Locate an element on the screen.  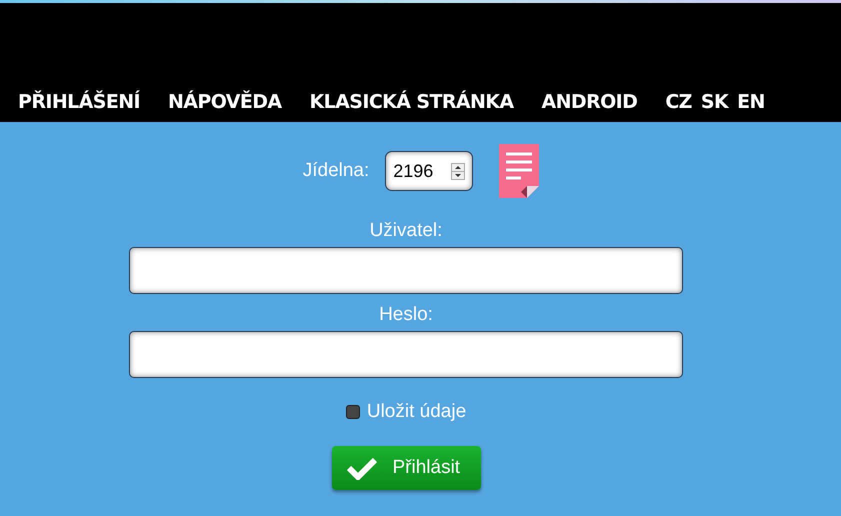
nav-link: NÁPOVĚDA is located at coordinates (225, 102).